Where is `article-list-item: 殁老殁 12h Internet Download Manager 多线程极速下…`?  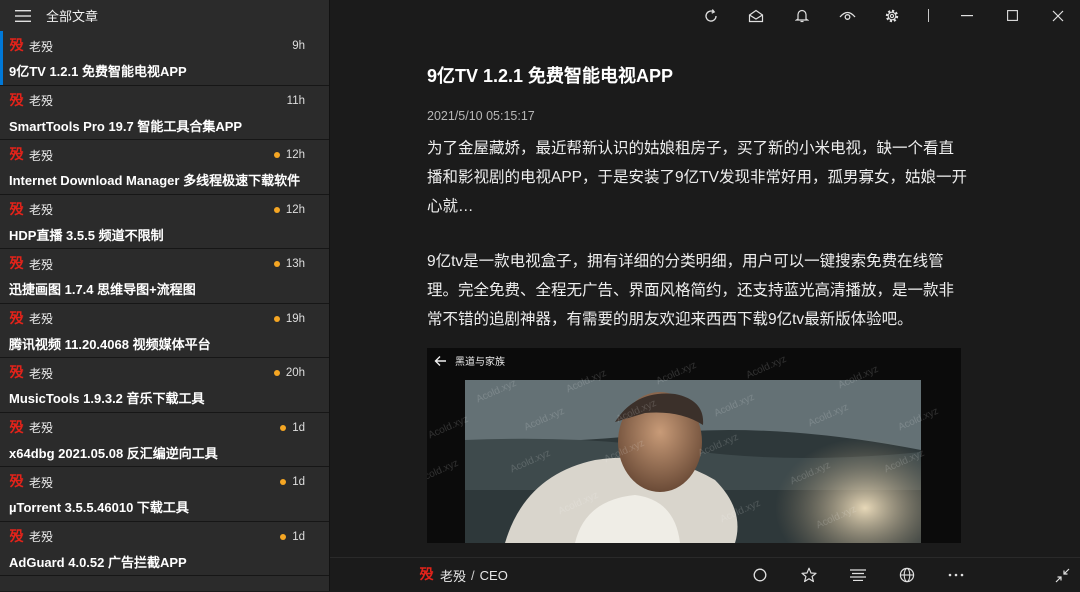
article-list-item: 殁老殁 12h Internet Download Manager 多线程极速下… is located at coordinates (164, 167).